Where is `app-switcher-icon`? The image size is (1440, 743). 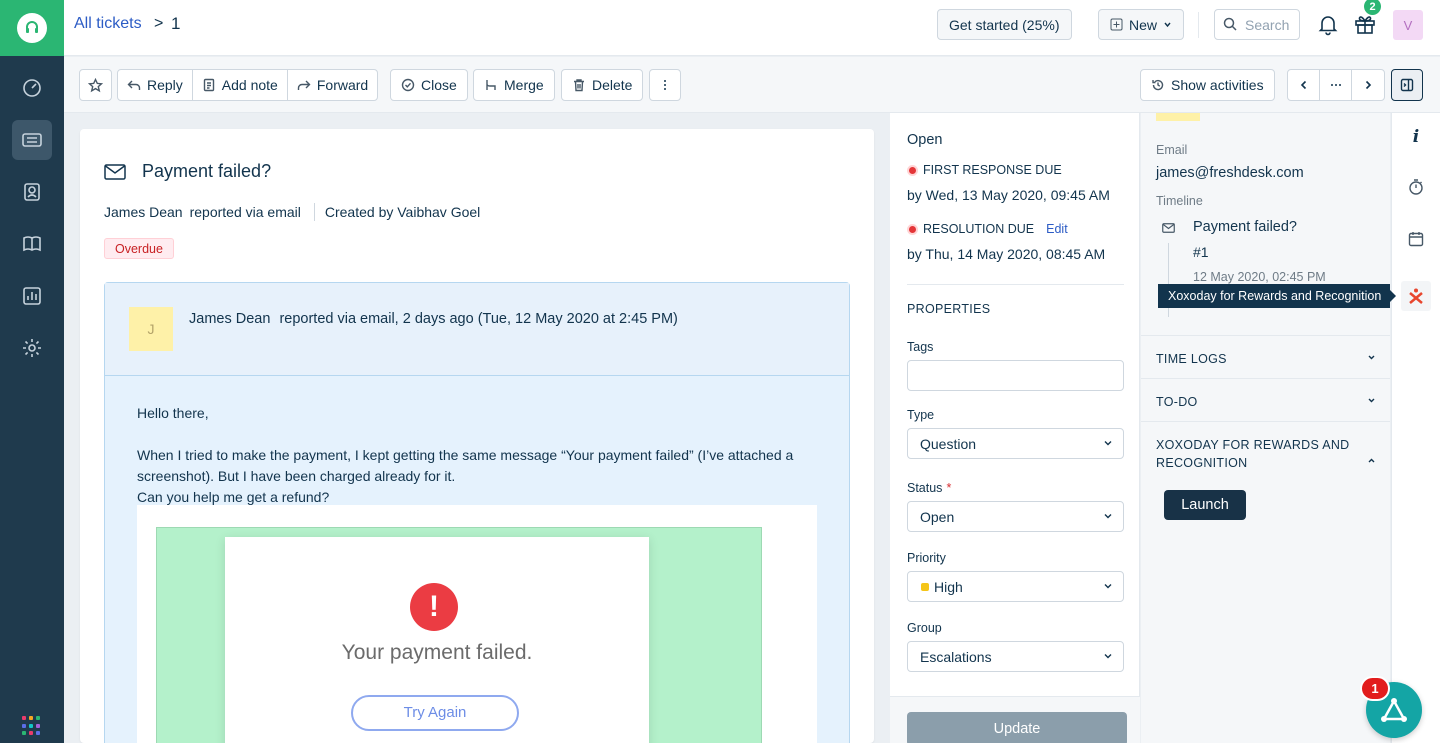
app-switcher-icon is located at coordinates (32, 726).